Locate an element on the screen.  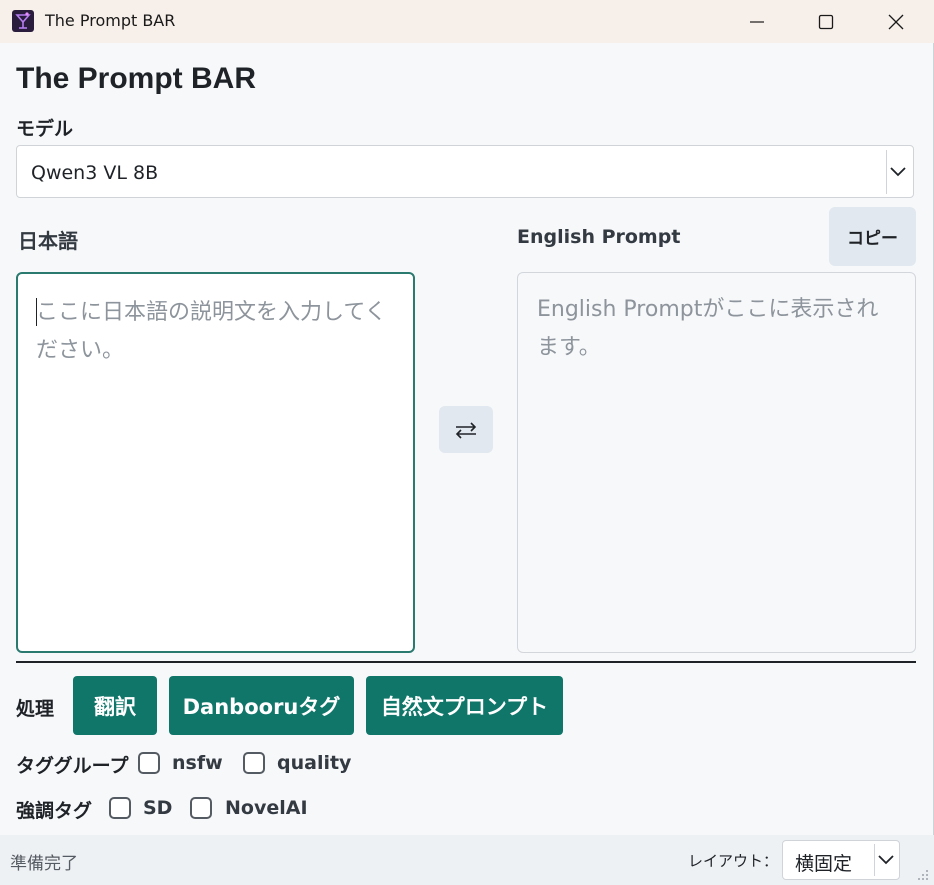
app-title: The Prompt BAR is located at coordinates (136, 78).